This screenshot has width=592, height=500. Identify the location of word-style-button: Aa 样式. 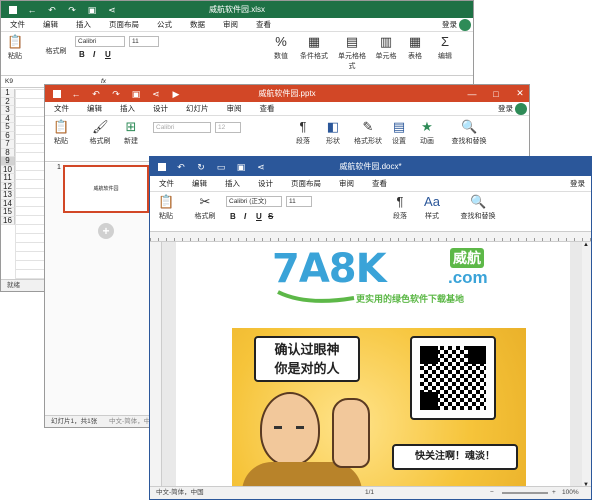
(432, 208).